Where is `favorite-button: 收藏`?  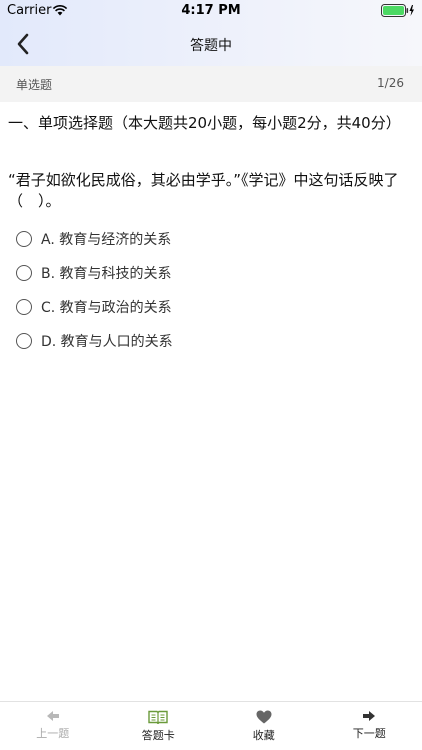
favorite-button: 收藏 is located at coordinates (264, 726).